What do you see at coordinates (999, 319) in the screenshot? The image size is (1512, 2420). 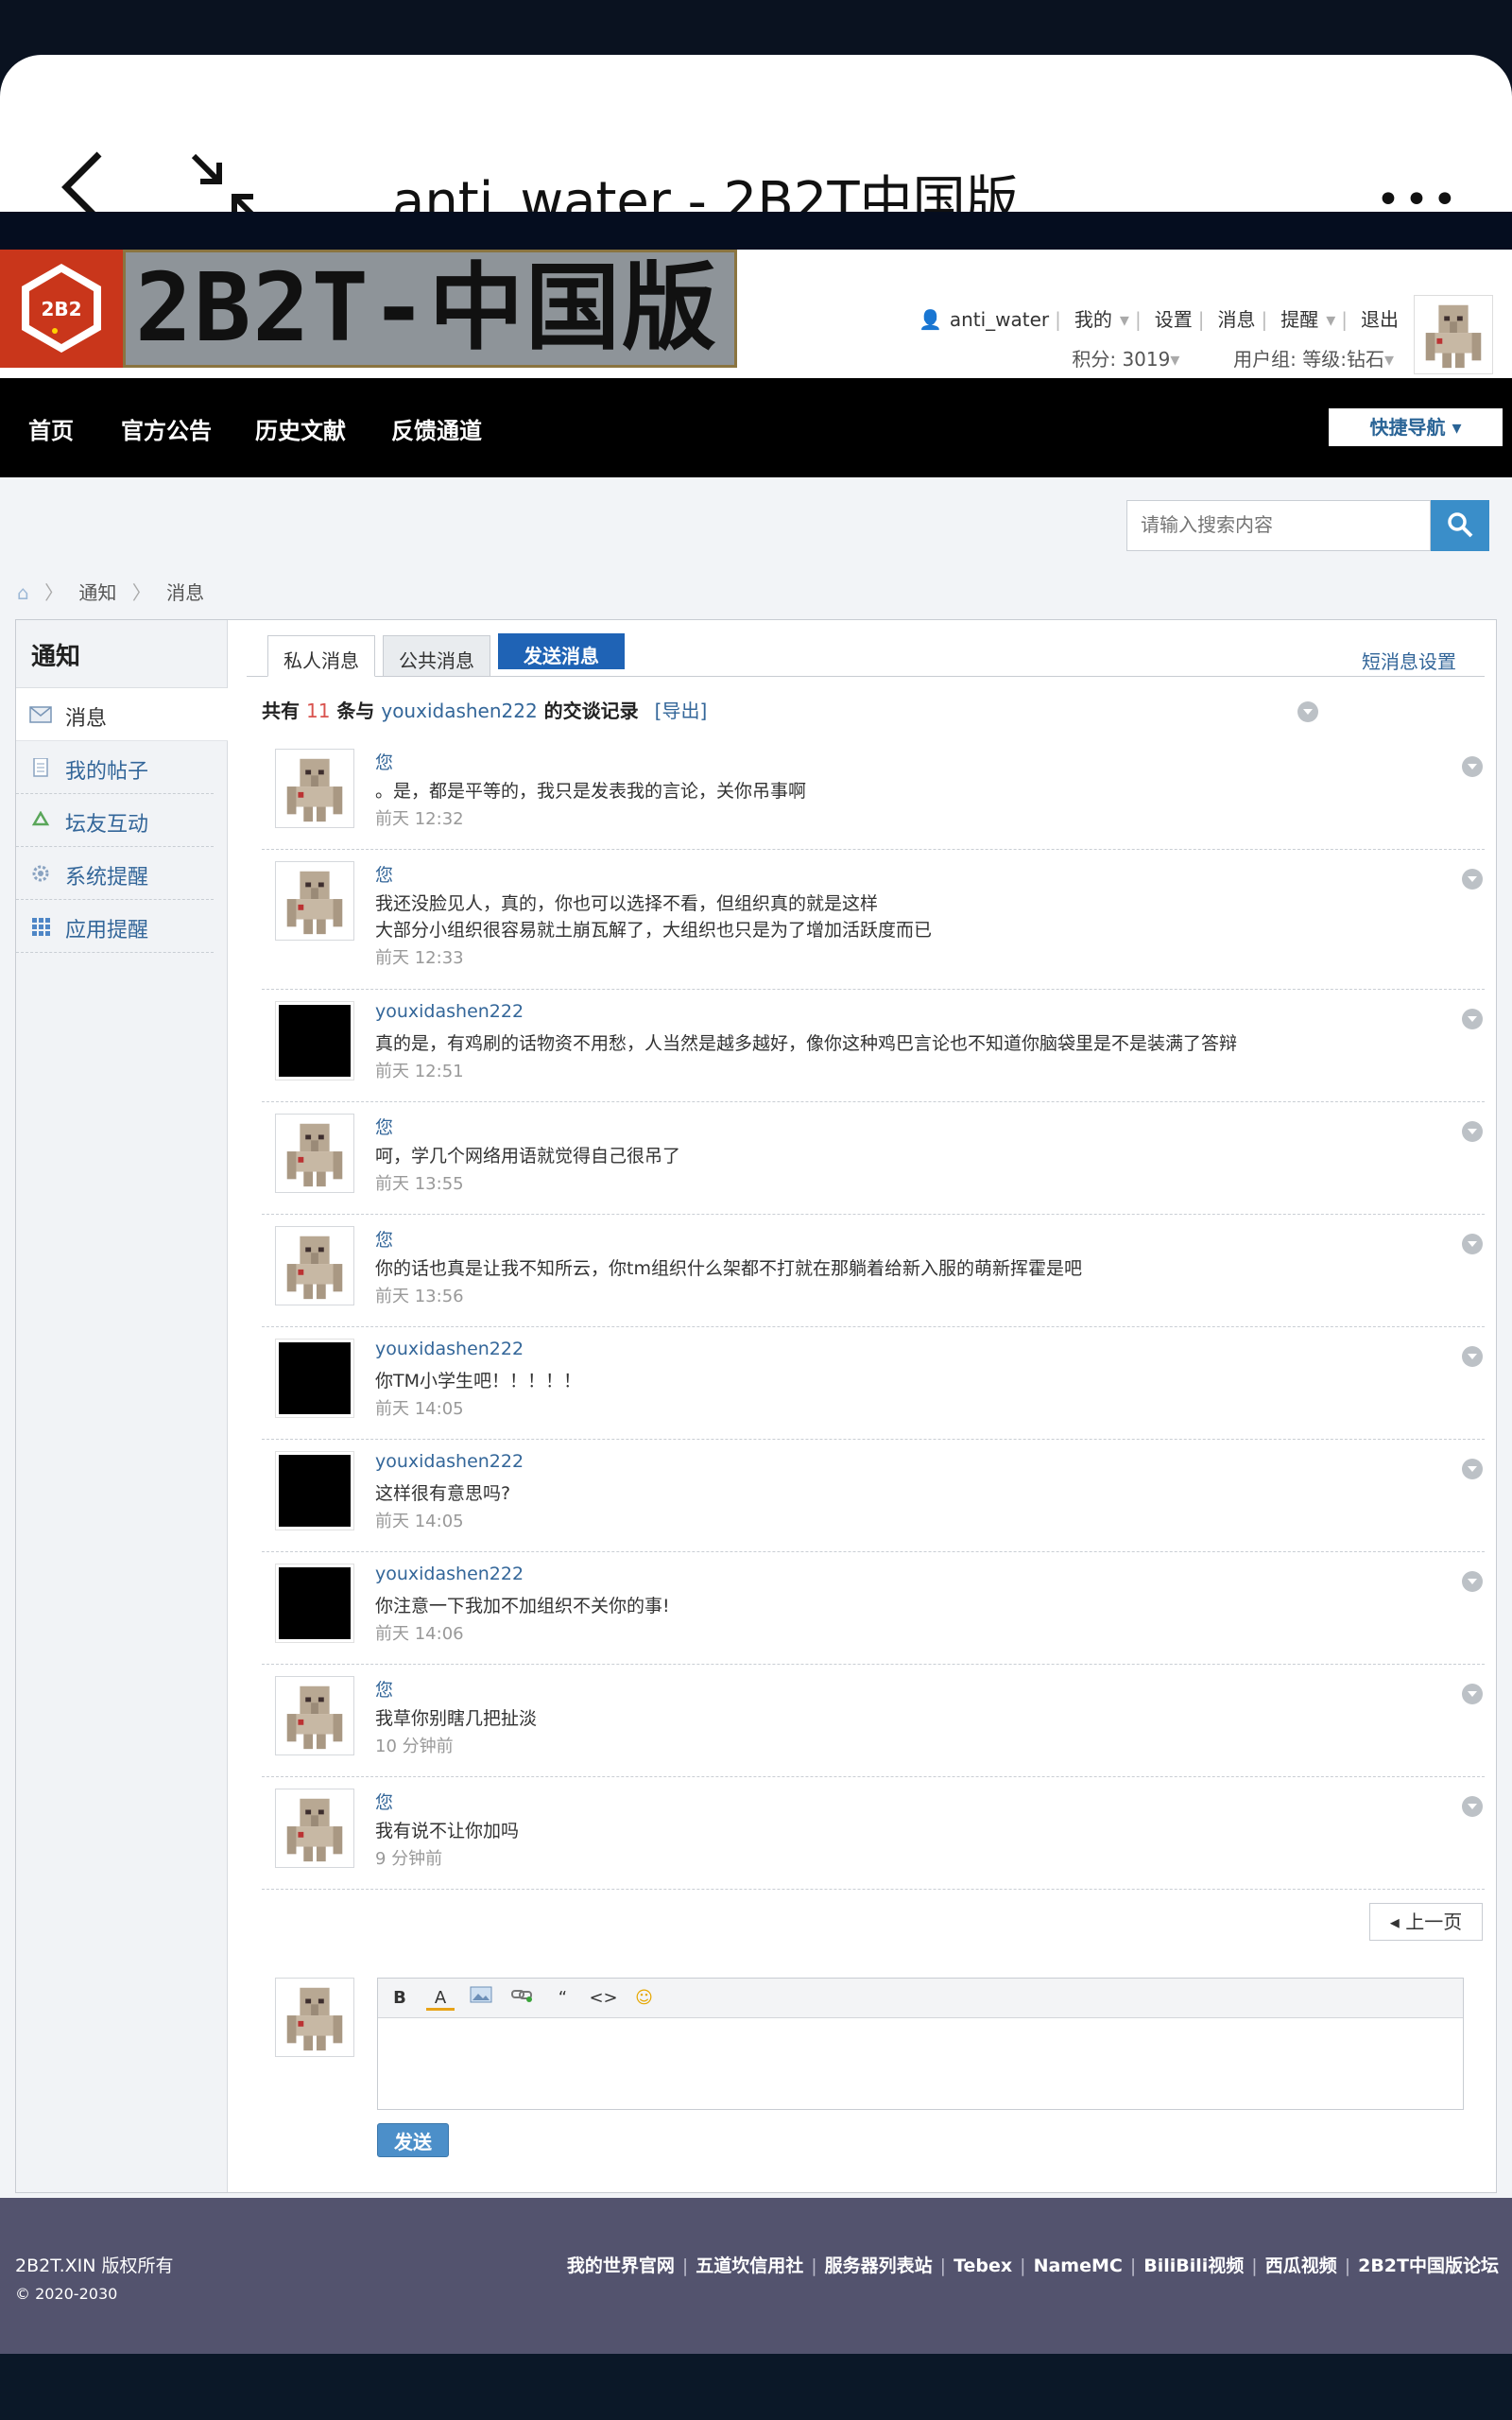 I see `username-link: anti_water` at bounding box center [999, 319].